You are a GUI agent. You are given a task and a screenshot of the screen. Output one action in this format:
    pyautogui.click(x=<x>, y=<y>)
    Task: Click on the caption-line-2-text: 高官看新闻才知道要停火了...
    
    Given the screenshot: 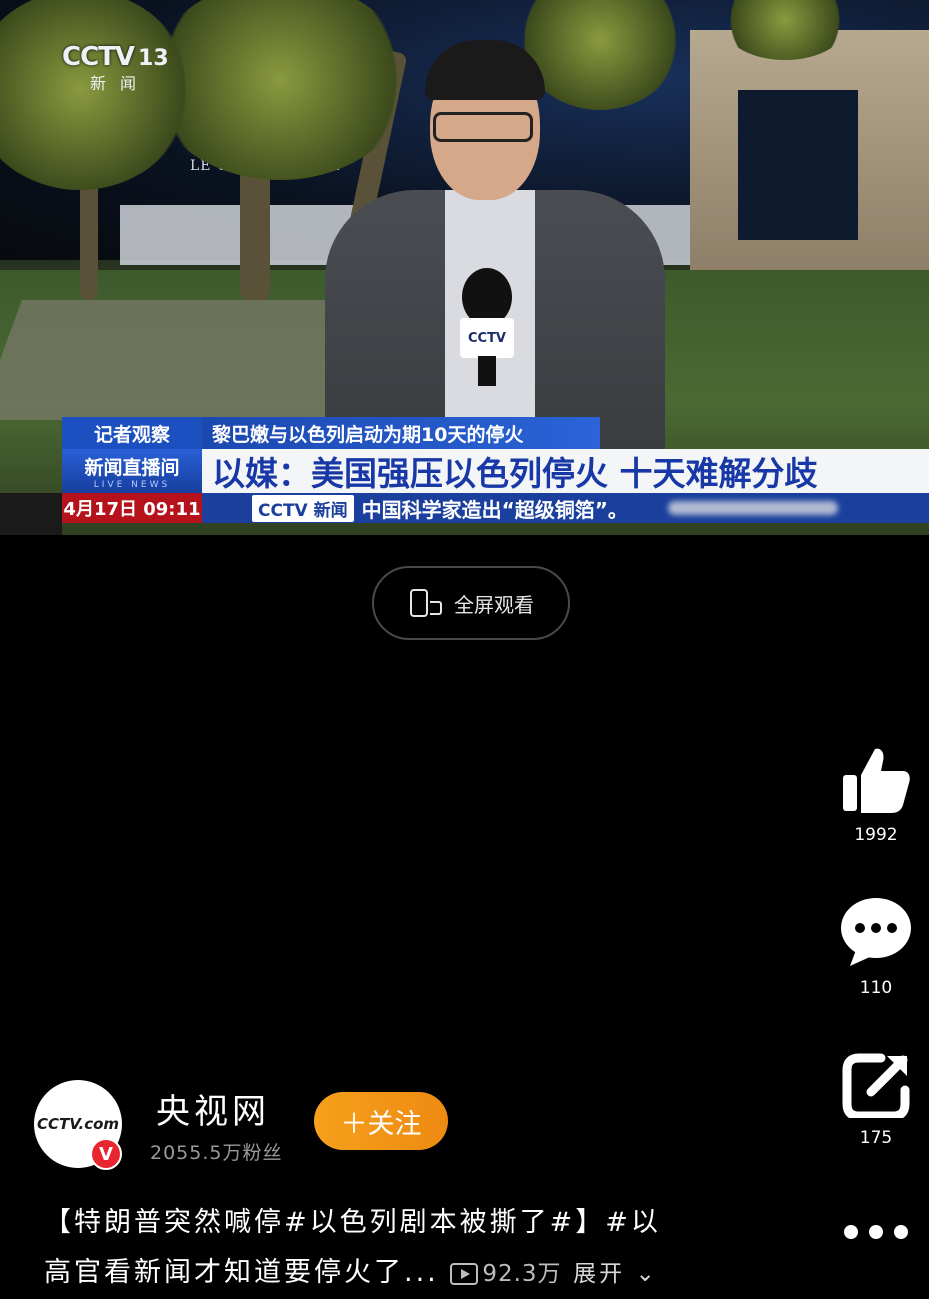 What is the action you would take?
    pyautogui.click(x=241, y=1272)
    